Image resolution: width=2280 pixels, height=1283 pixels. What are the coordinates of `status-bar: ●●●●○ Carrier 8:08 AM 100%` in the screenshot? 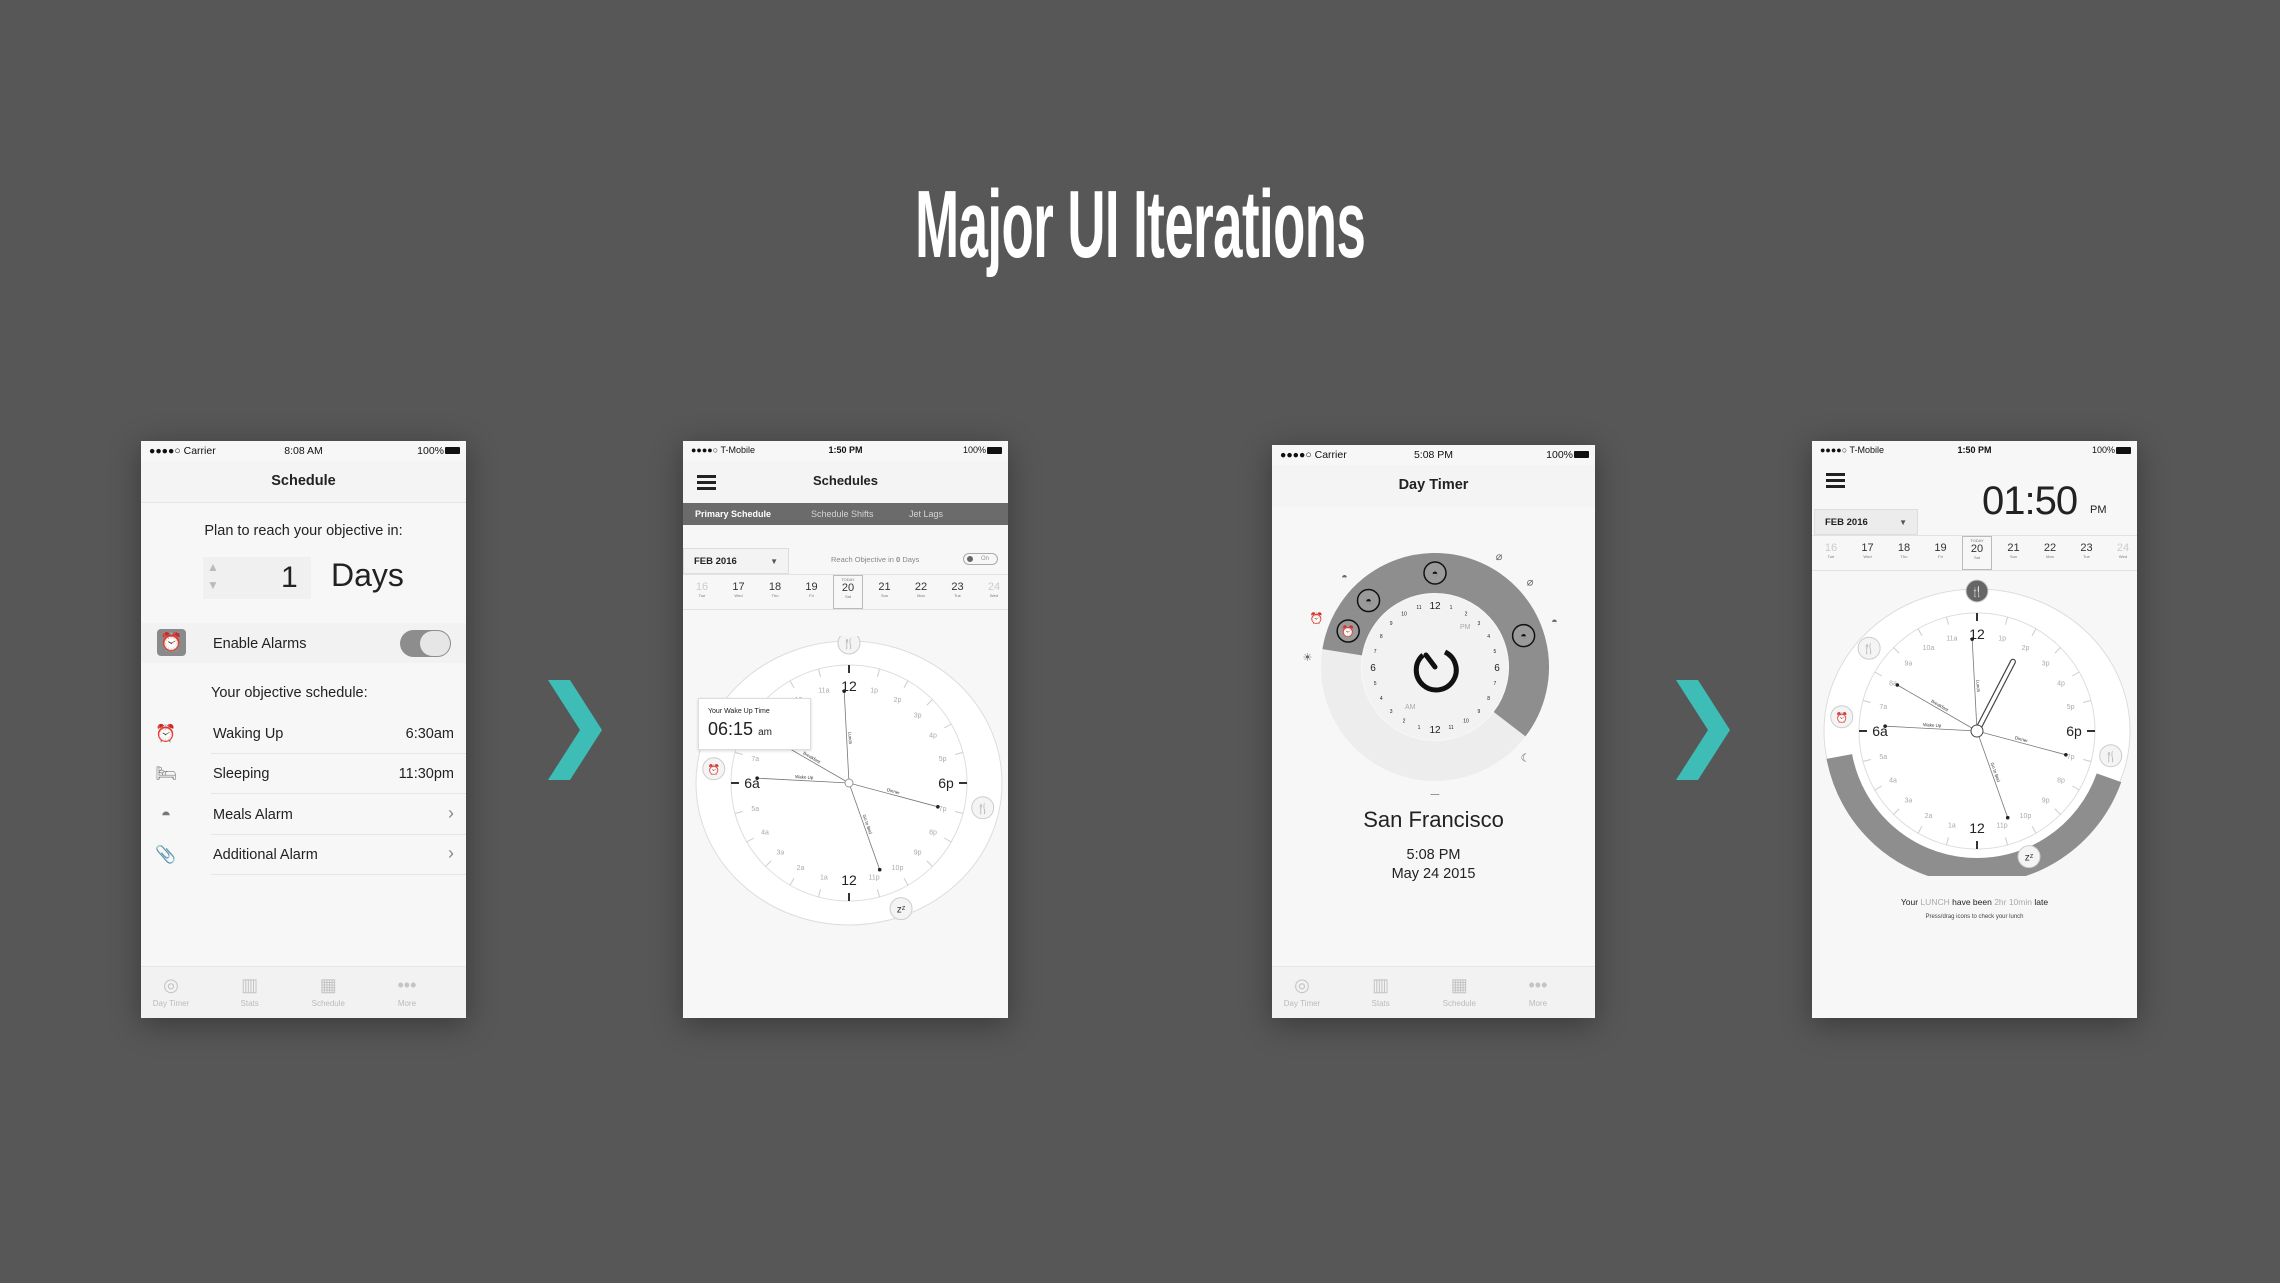 It's located at (303, 451).